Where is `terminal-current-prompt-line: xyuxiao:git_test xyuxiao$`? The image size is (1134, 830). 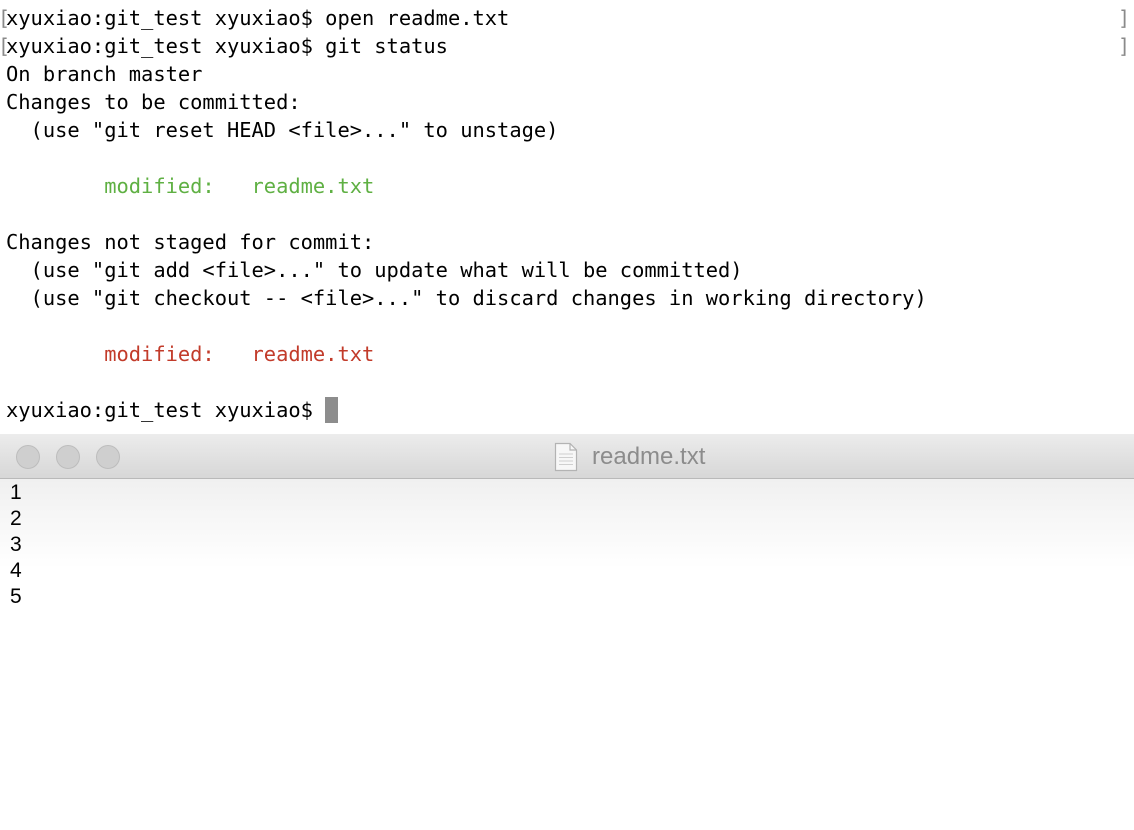 terminal-current-prompt-line: xyuxiao:git_test xyuxiao$ is located at coordinates (172, 410).